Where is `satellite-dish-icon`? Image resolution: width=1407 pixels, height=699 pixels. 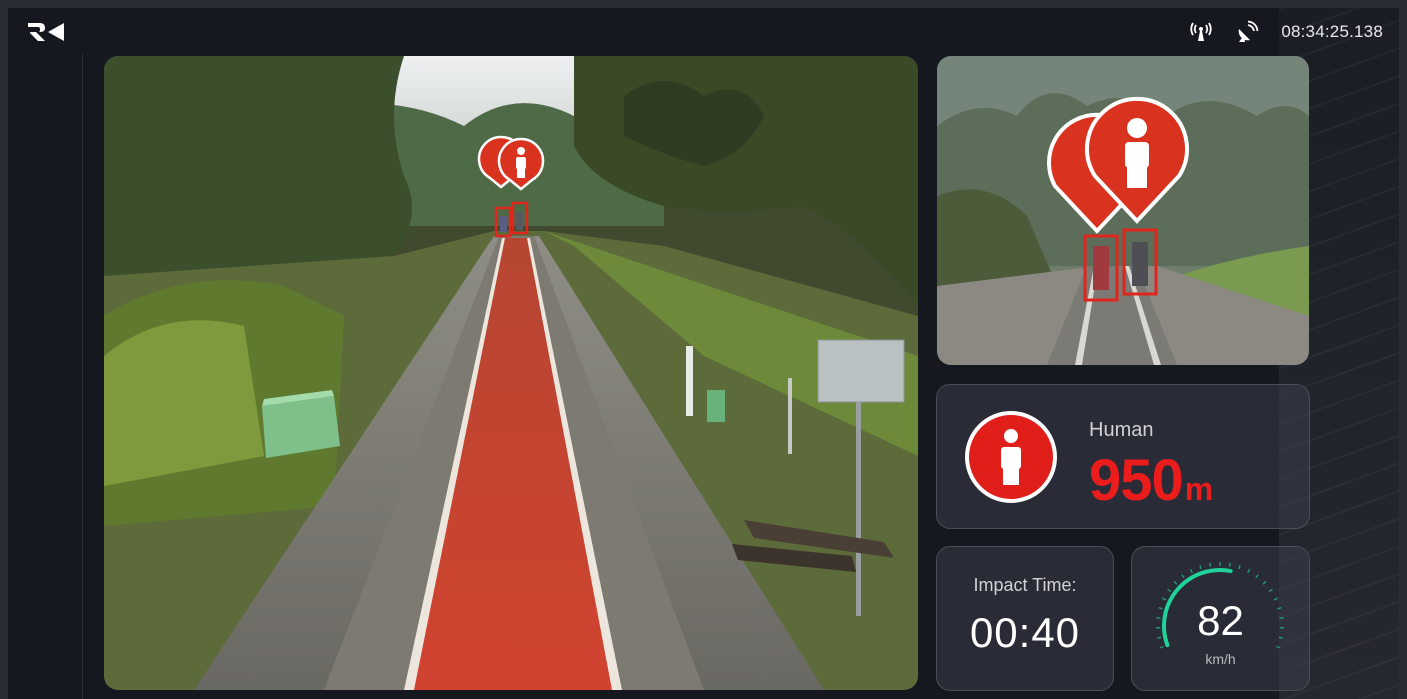
satellite-dish-icon is located at coordinates (1249, 31).